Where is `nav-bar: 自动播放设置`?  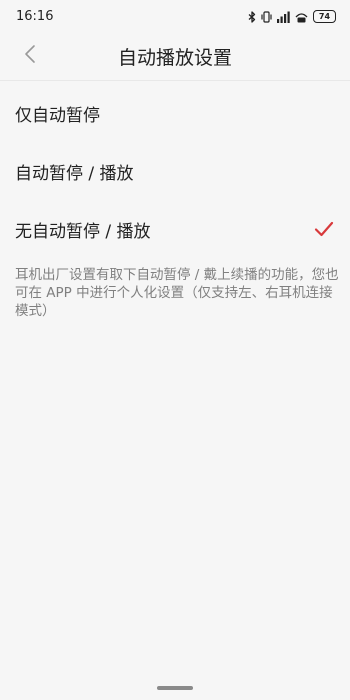 nav-bar: 自动播放设置 is located at coordinates (175, 54).